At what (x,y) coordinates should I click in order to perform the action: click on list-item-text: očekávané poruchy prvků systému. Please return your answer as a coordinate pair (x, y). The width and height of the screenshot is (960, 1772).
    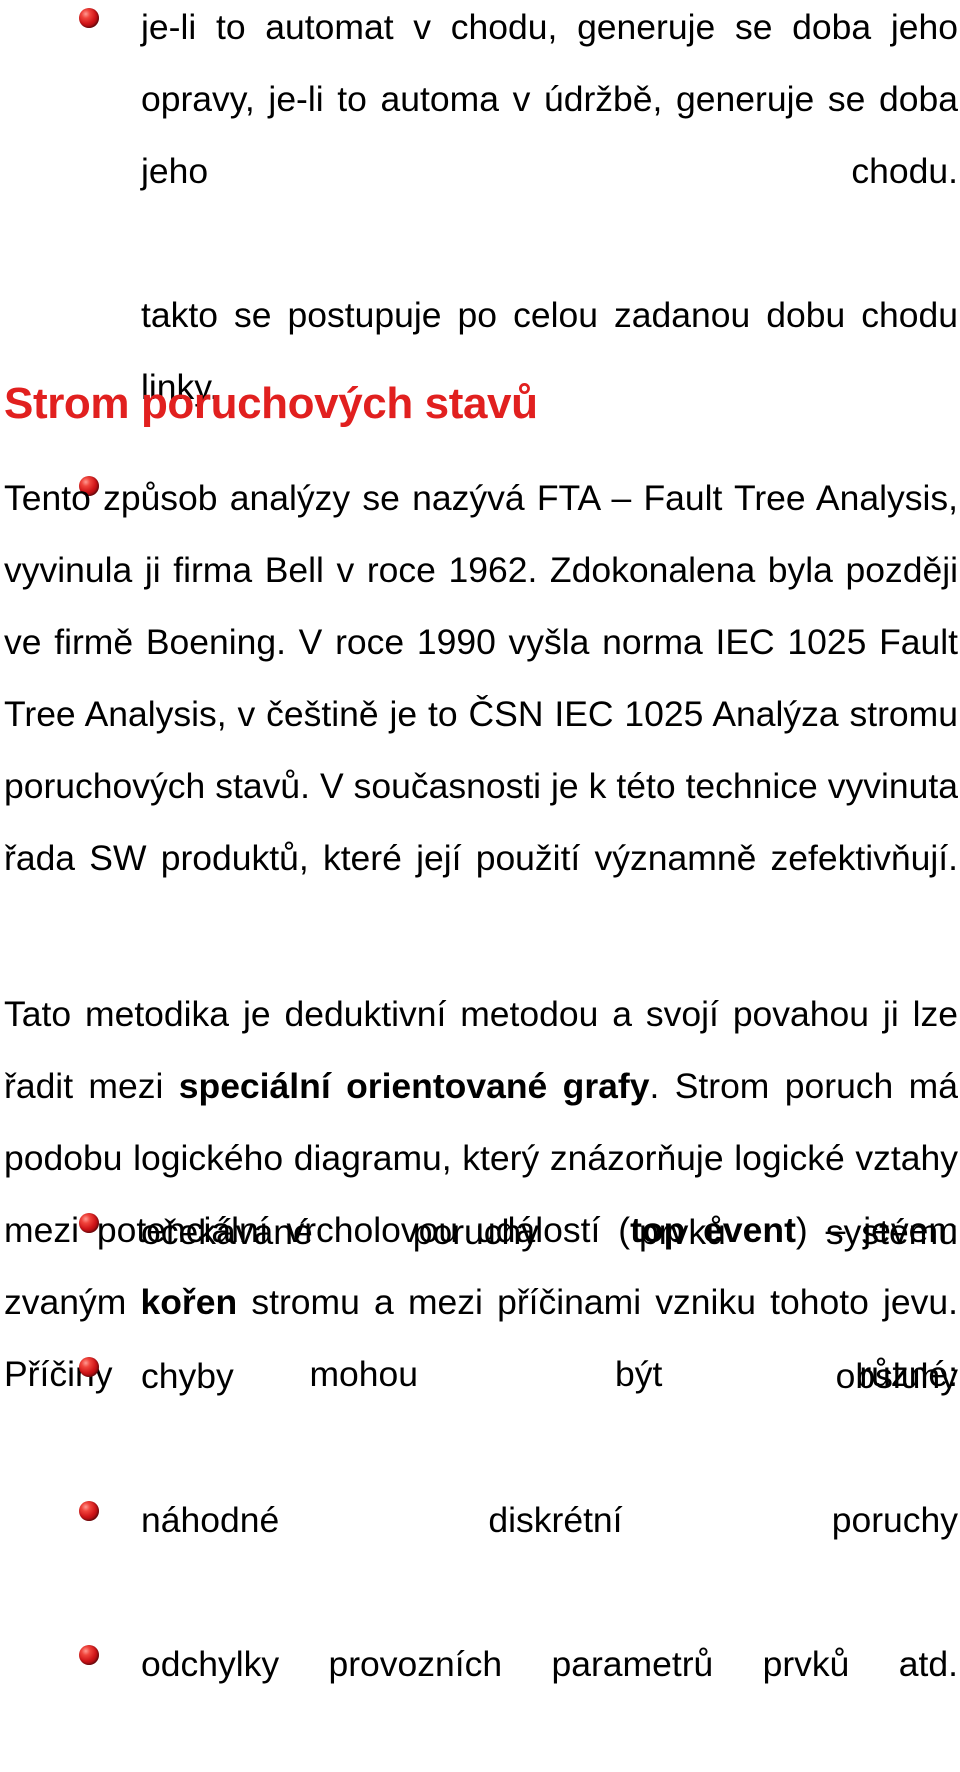
    Looking at the image, I should click on (549, 1232).